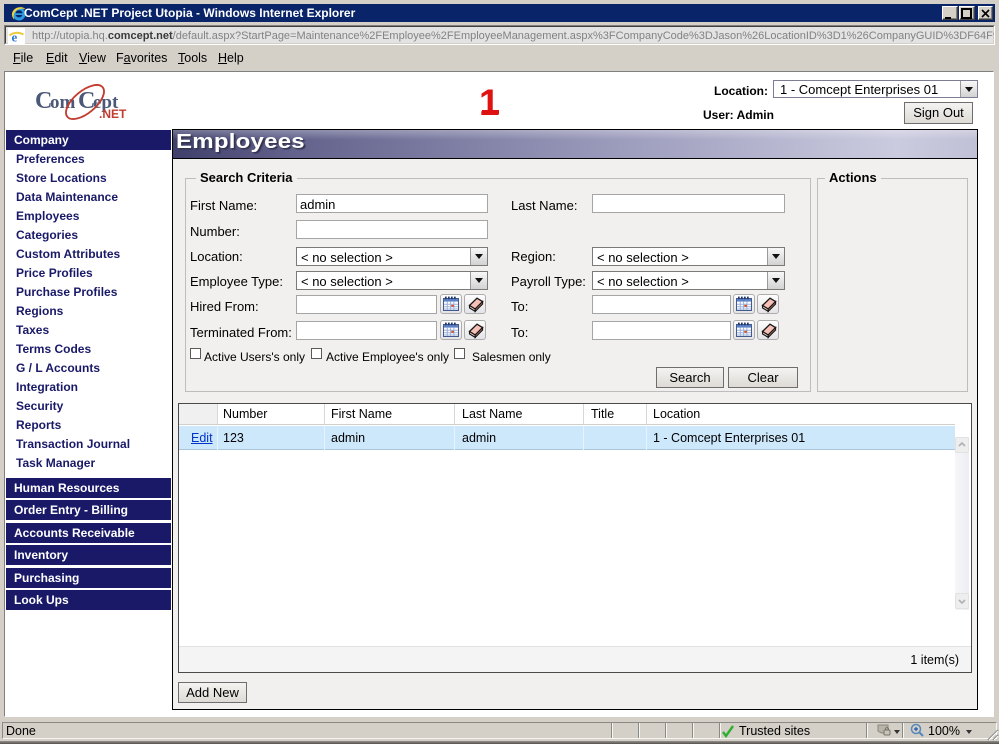  What do you see at coordinates (63, 102) in the screenshot?
I see `svg-text: om` at bounding box center [63, 102].